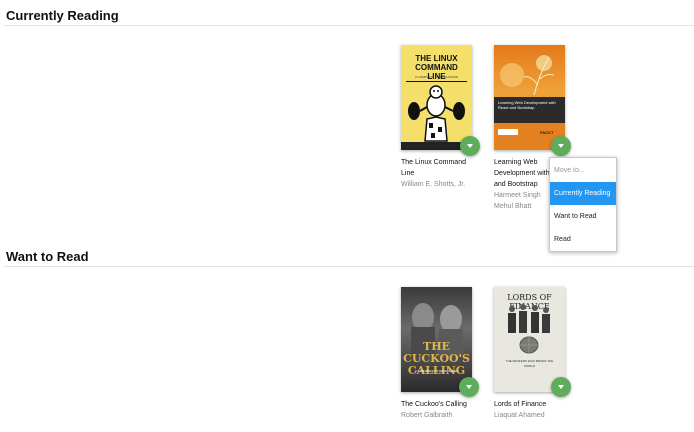 The image size is (694, 432). Describe the element at coordinates (433, 168) in the screenshot. I see `book-title: The Linux Command Line` at that location.